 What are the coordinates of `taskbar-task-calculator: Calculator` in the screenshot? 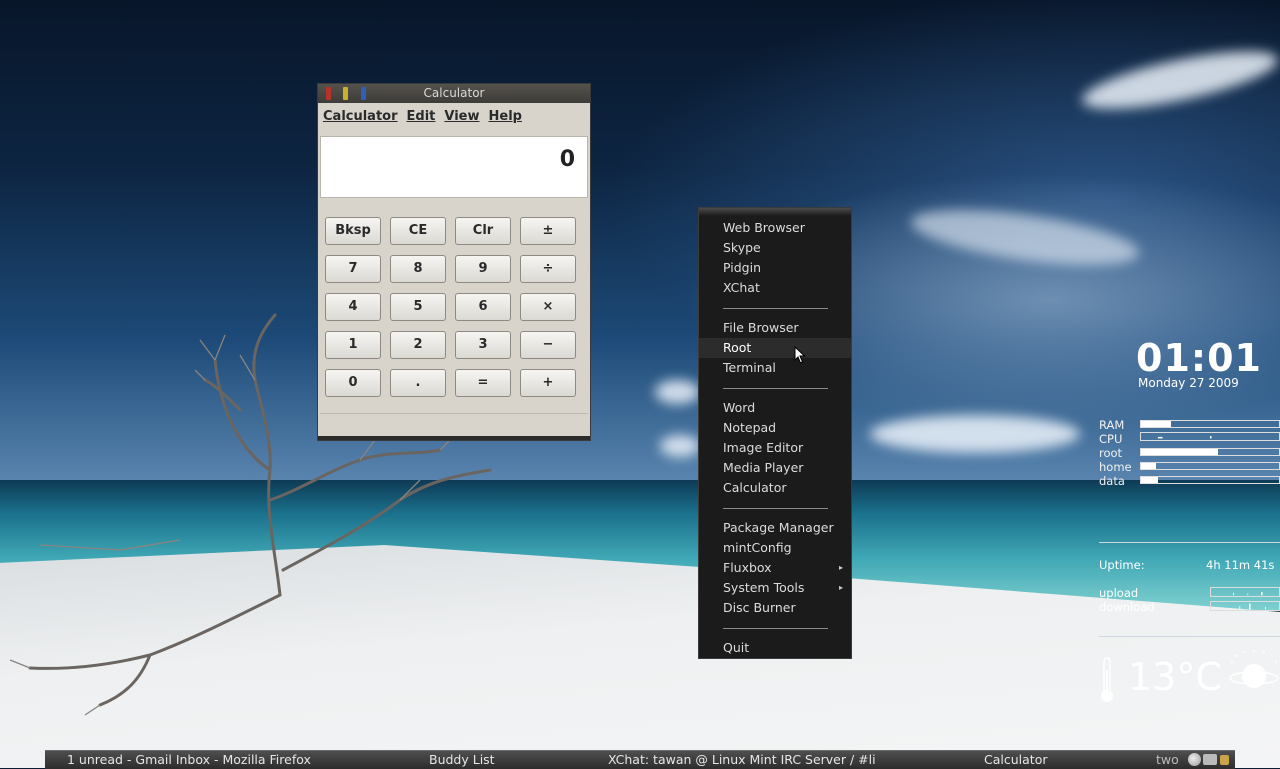 It's located at (1015, 759).